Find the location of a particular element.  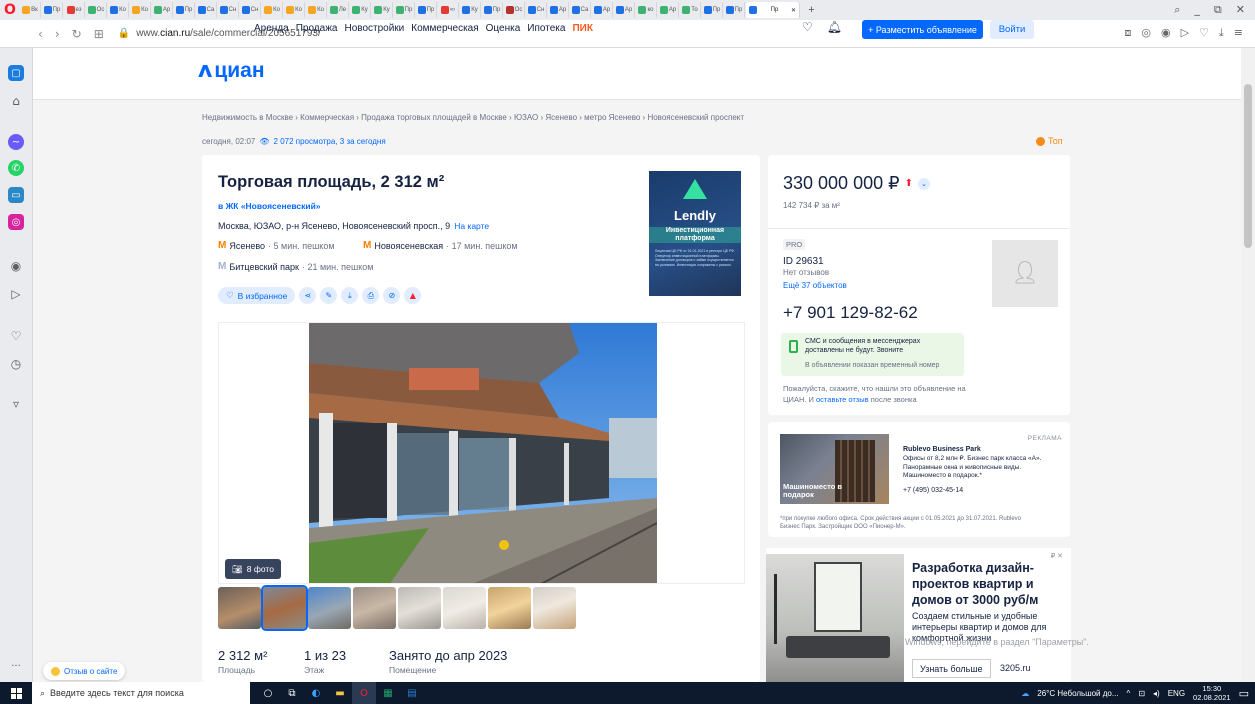

complaint-warning-icon: ▲ is located at coordinates (413, 295).